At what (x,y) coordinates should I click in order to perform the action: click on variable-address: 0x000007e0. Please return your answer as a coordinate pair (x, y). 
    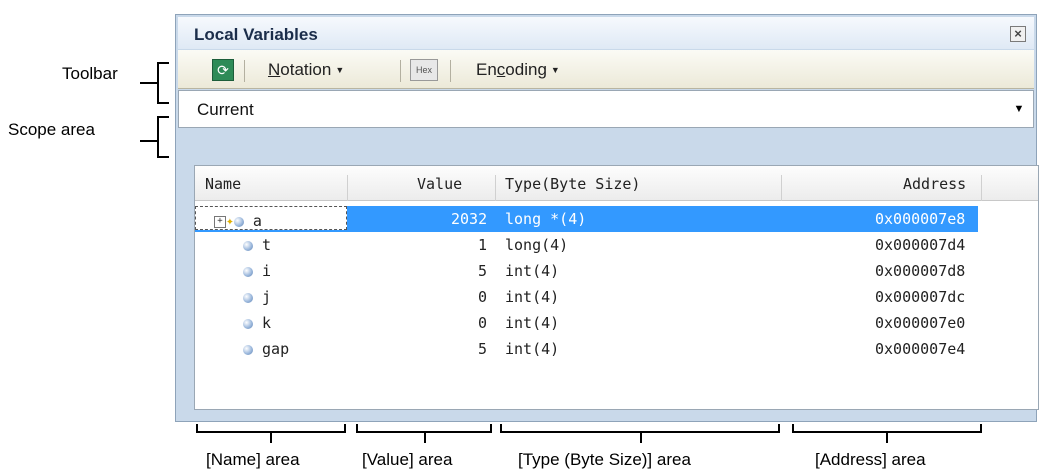
    Looking at the image, I should click on (920, 323).